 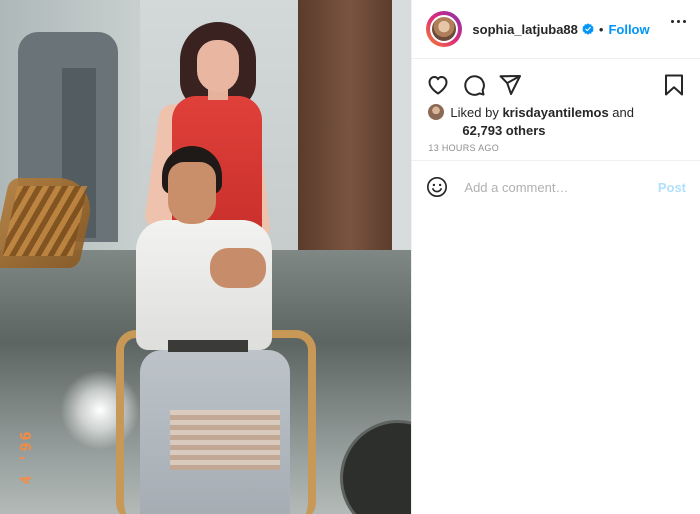 I want to click on heart-icon, so click(x=438, y=85).